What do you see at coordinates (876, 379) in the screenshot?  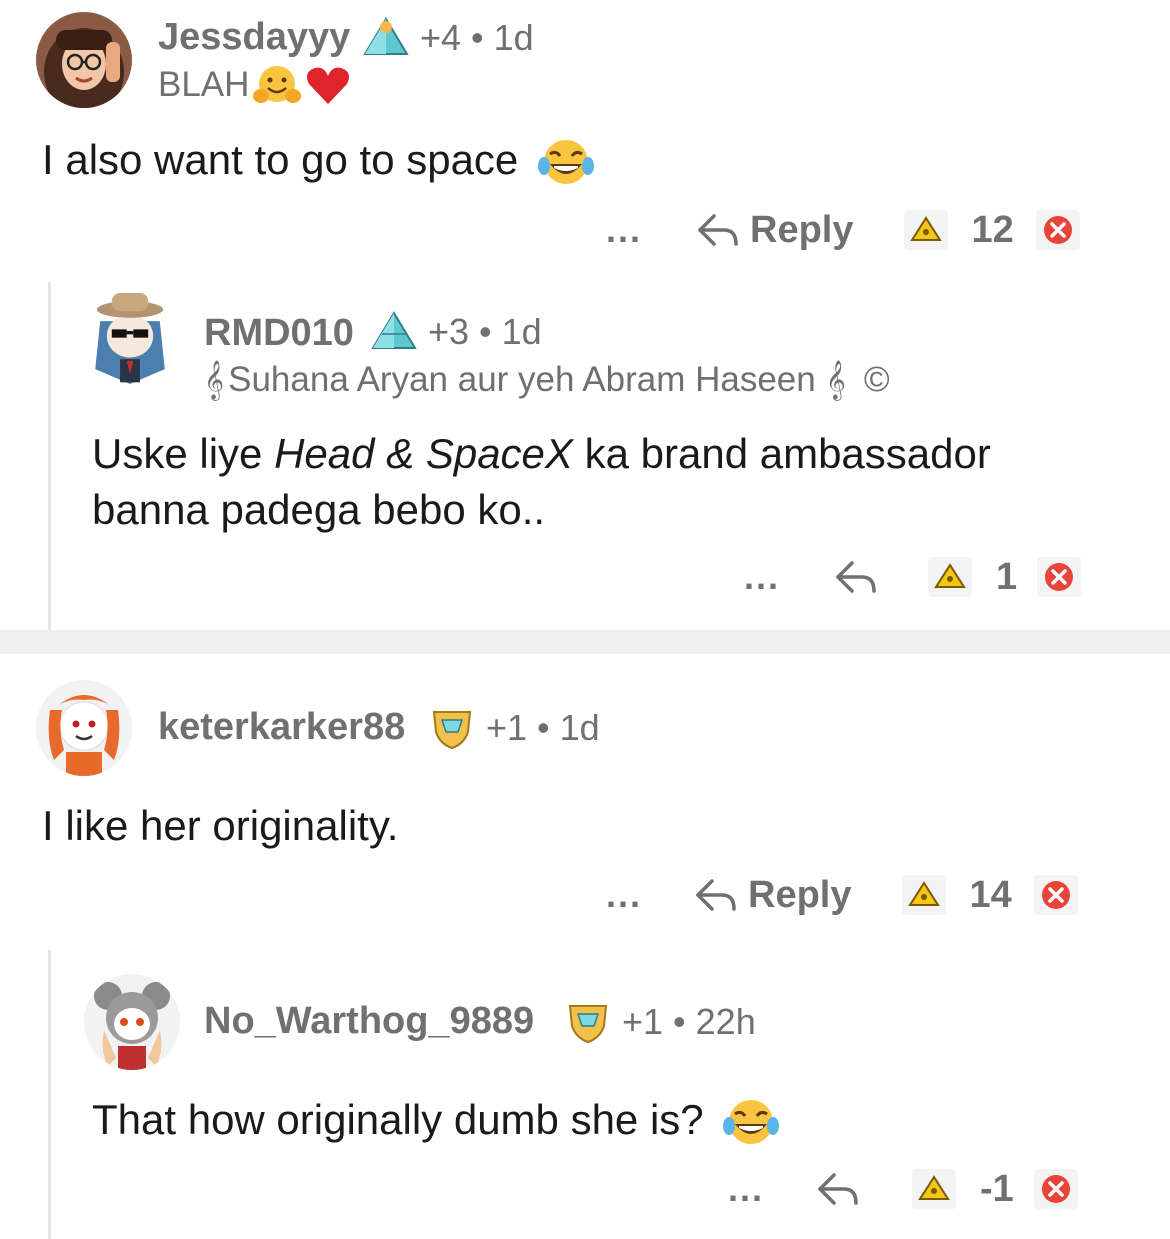 I see `copyright-icon: ©` at bounding box center [876, 379].